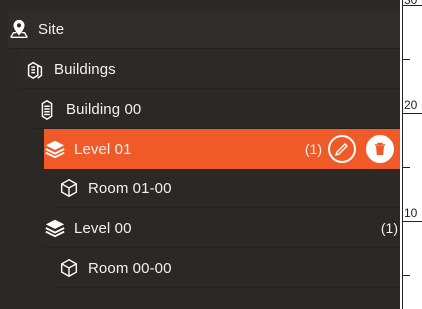  Describe the element at coordinates (35, 69) in the screenshot. I see `buildings-icon` at that location.